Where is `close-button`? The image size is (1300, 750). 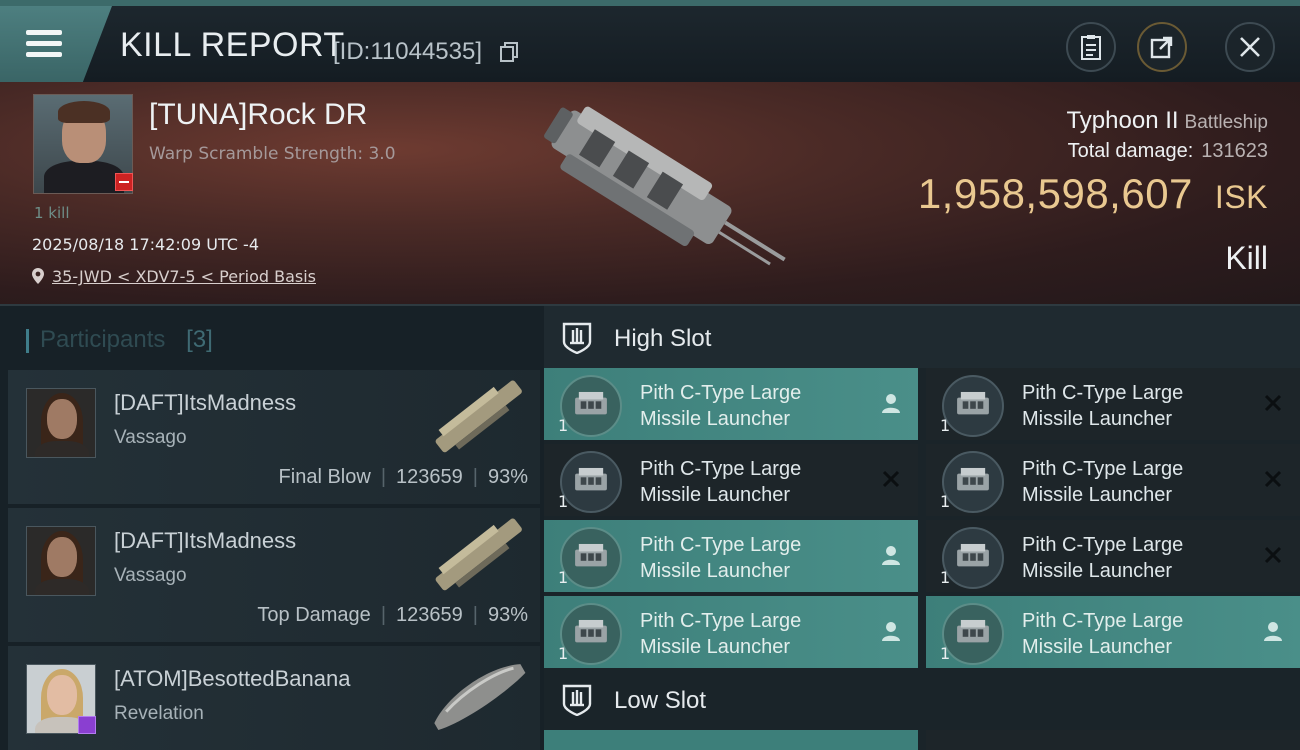 close-button is located at coordinates (1250, 47).